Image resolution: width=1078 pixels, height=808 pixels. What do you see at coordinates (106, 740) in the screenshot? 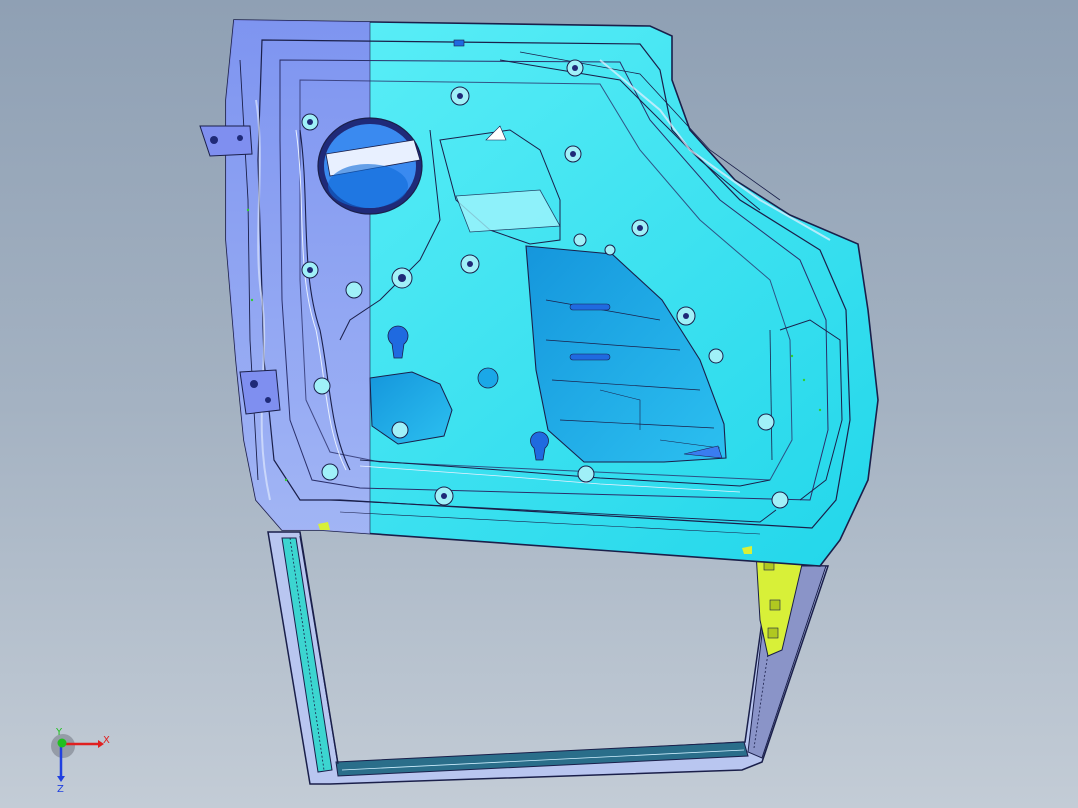
I see `x-axis-label: X` at bounding box center [106, 740].